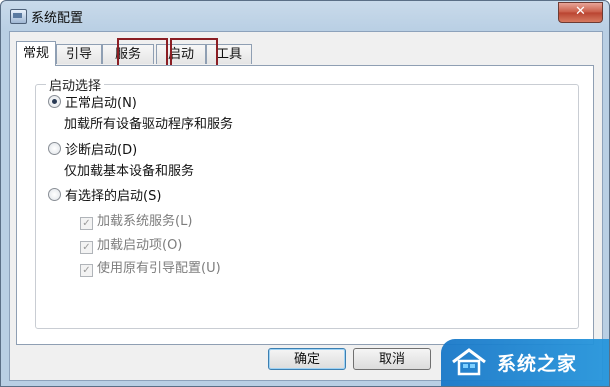 This screenshot has height=387, width=610. I want to click on watermark-text: 系统之家, so click(537, 364).